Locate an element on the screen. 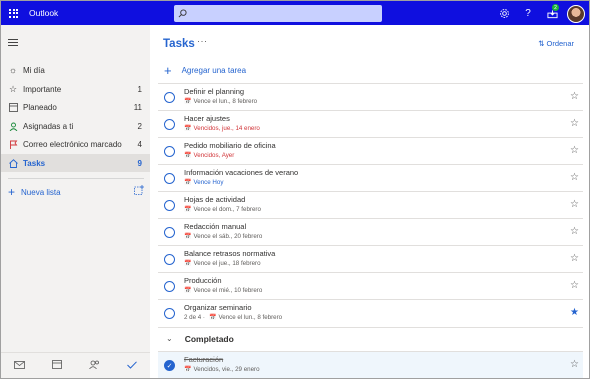 The height and width of the screenshot is (379, 590). calendar-icon is located at coordinates (57, 365).